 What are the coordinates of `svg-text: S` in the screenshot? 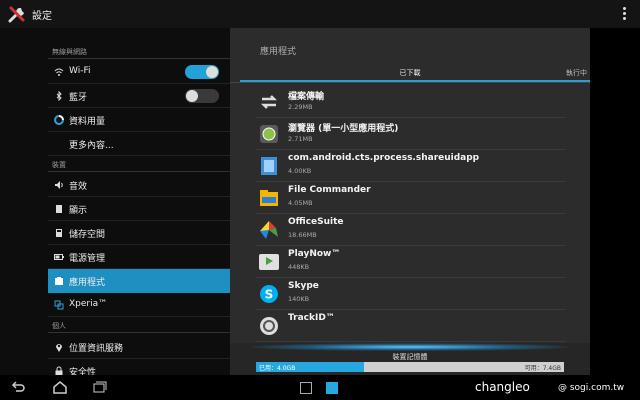 It's located at (269, 295).